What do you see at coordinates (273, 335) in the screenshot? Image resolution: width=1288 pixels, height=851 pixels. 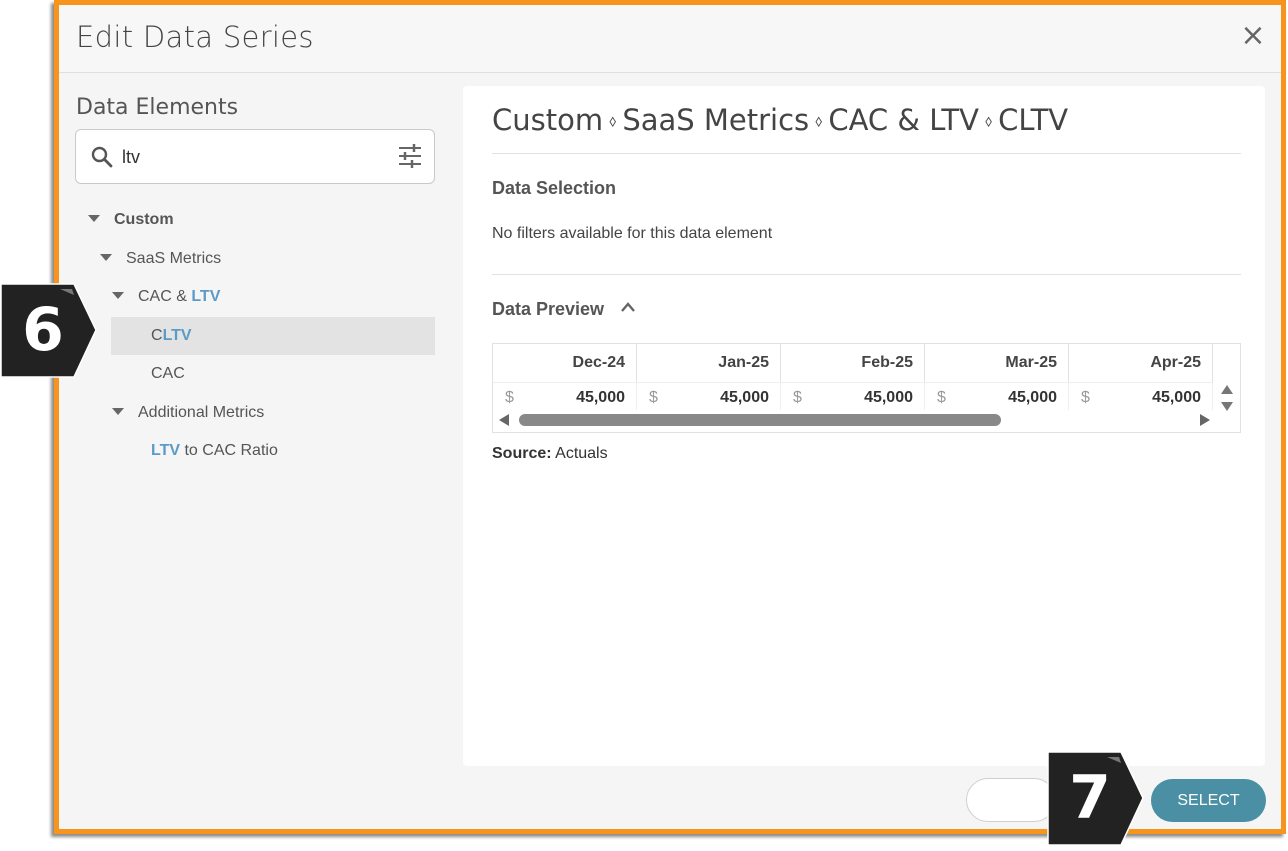 I see `tree-item-cltv: CLTV` at bounding box center [273, 335].